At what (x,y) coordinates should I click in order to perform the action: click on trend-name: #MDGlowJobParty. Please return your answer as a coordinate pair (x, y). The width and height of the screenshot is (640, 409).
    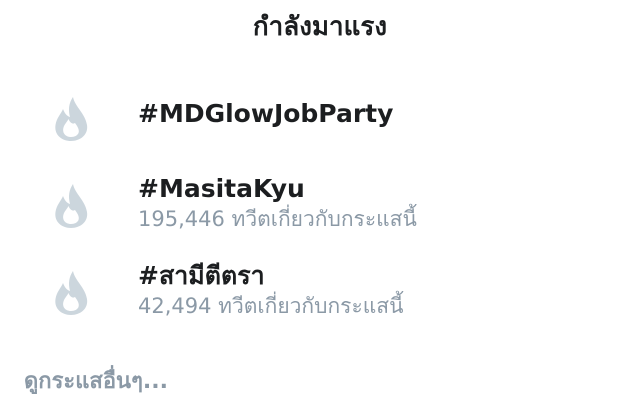
    Looking at the image, I should click on (266, 113).